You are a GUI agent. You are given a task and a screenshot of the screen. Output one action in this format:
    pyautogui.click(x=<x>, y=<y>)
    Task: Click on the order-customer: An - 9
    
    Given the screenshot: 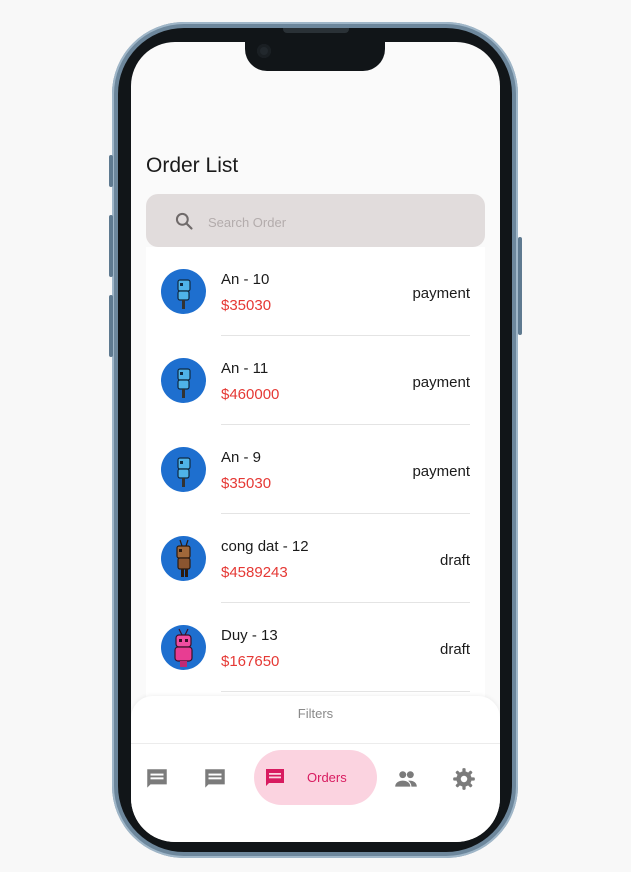 What is the action you would take?
    pyautogui.click(x=241, y=457)
    